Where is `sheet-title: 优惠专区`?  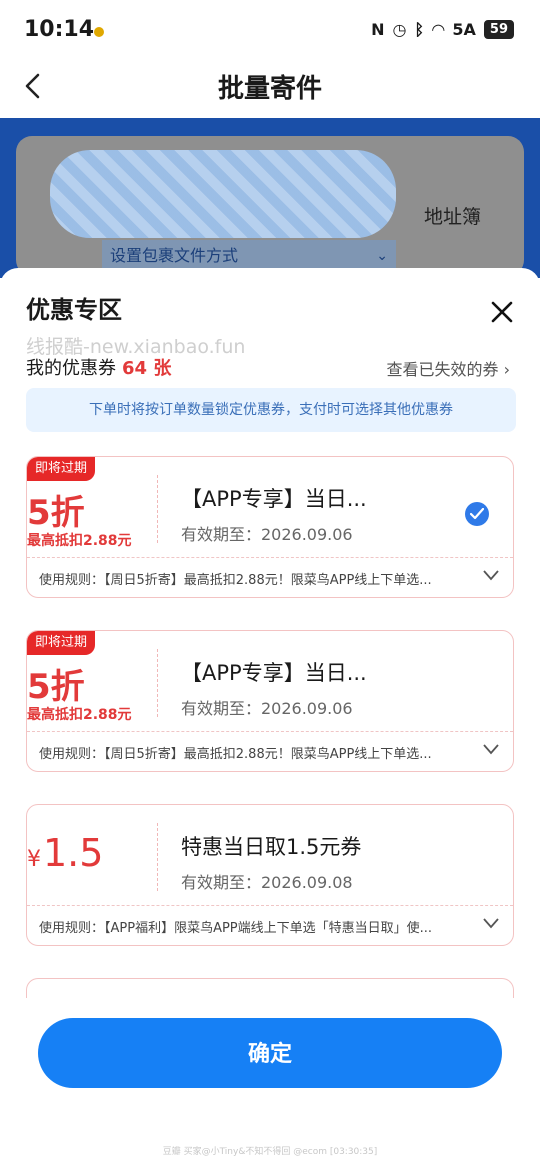 sheet-title: 优惠专区 is located at coordinates (74, 310).